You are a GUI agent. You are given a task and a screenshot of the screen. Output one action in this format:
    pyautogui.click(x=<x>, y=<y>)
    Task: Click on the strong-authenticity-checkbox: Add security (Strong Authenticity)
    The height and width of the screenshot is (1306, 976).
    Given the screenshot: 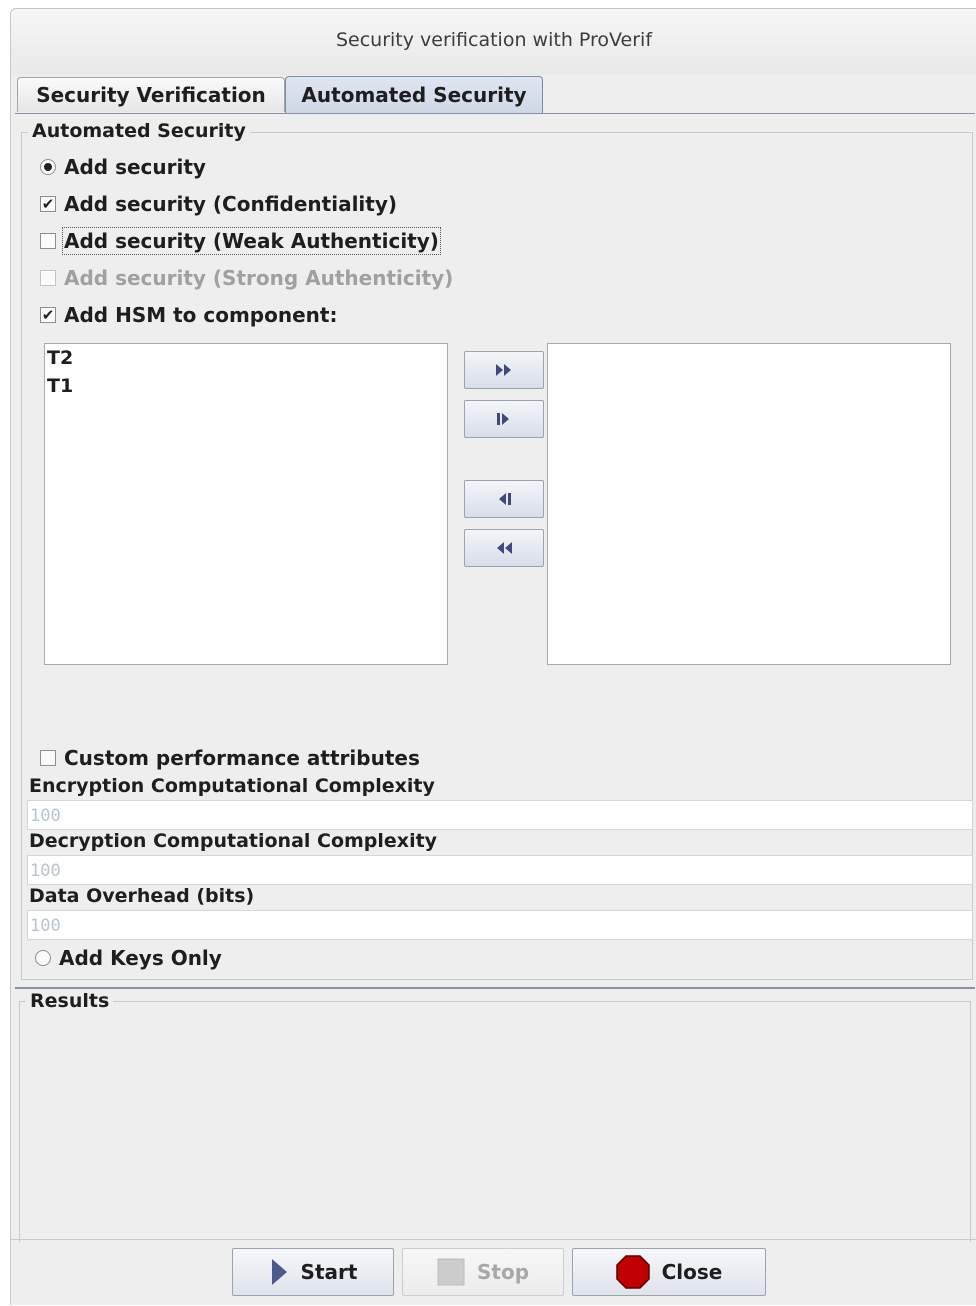 What is the action you would take?
    pyautogui.click(x=246, y=278)
    